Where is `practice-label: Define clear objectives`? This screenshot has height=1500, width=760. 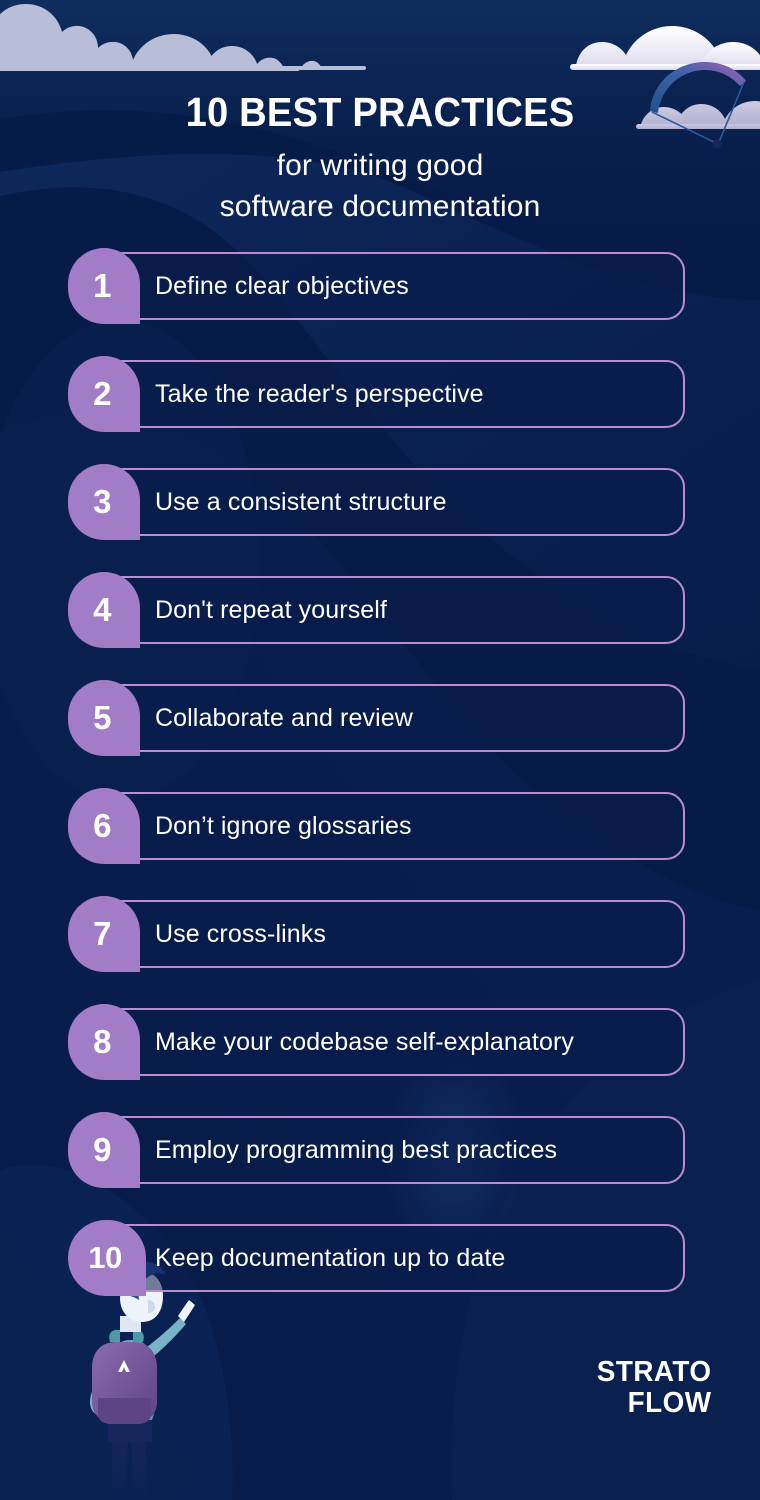 practice-label: Define clear objectives is located at coordinates (282, 286).